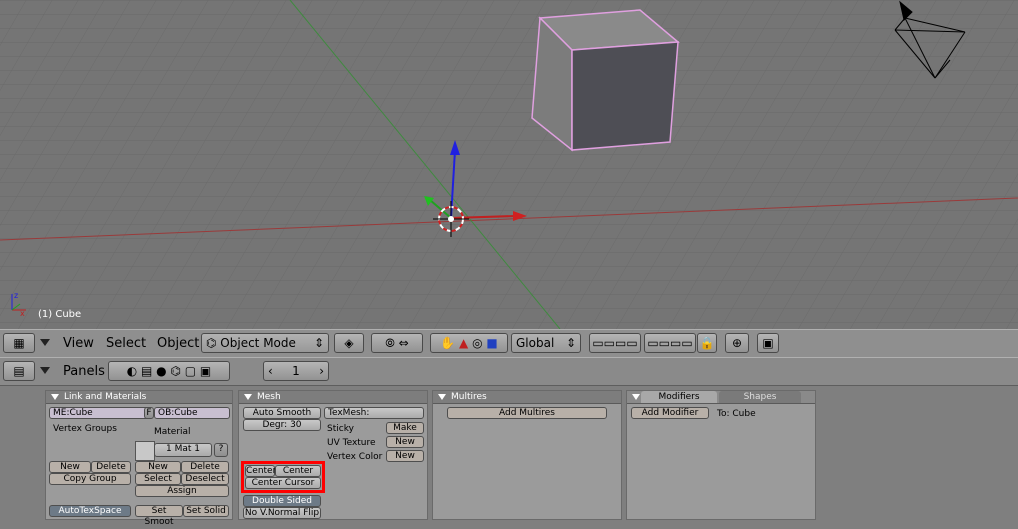 The image size is (1018, 529). I want to click on material-preview, so click(145, 451).